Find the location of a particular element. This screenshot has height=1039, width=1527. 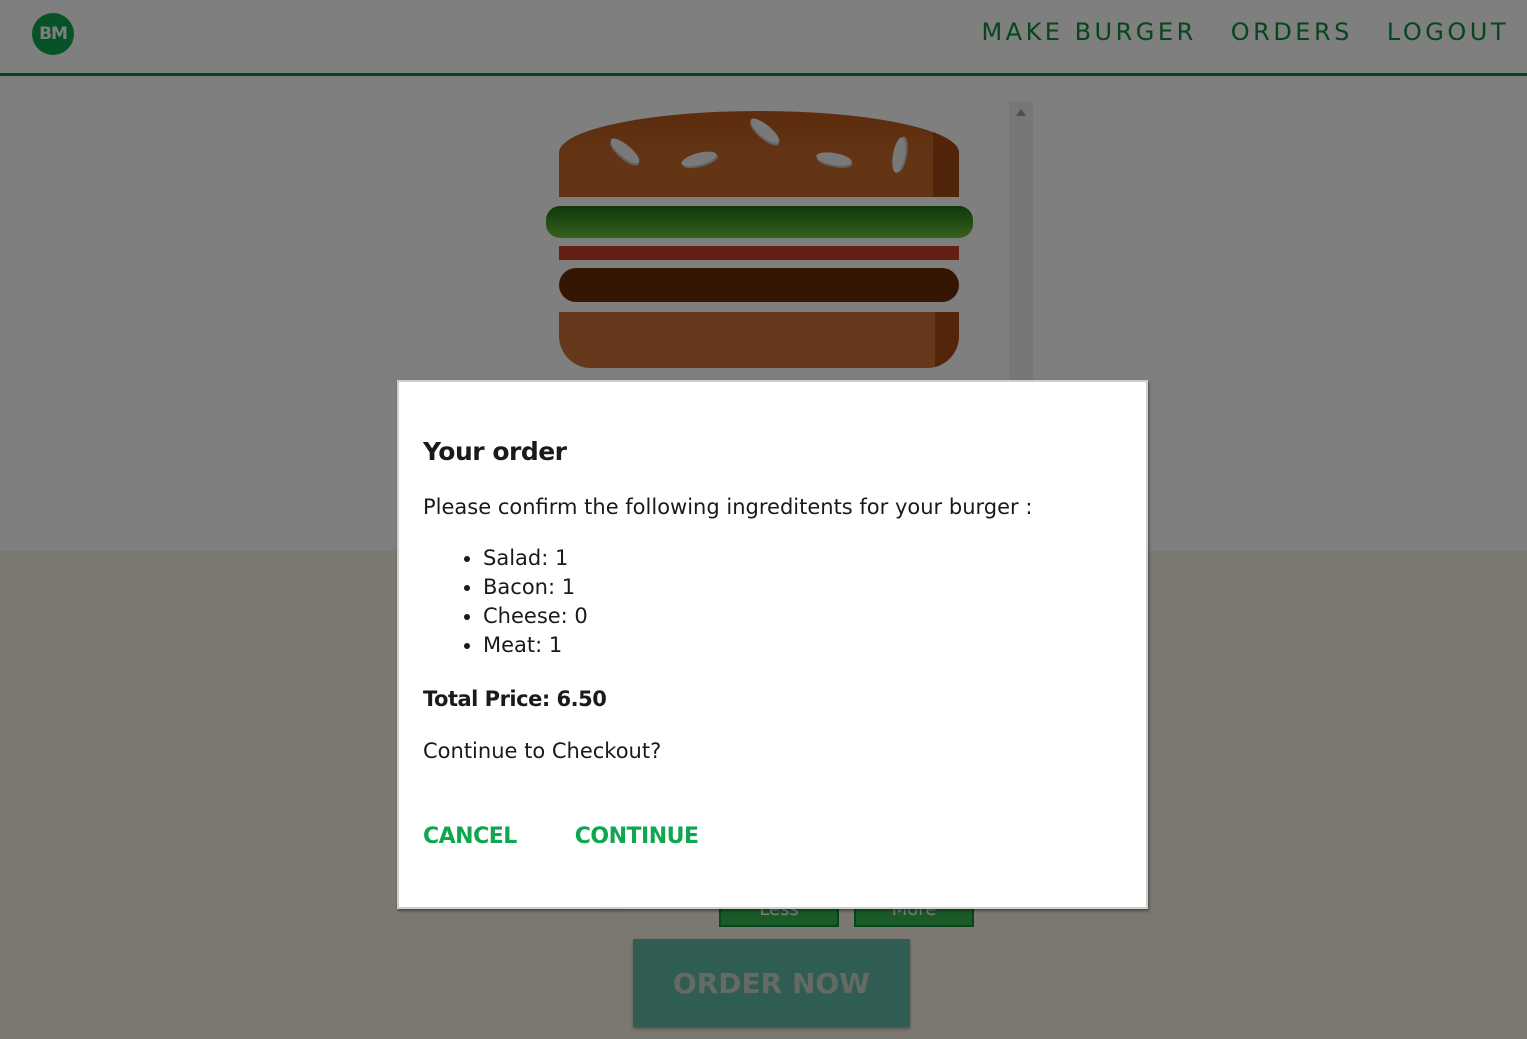

cancel-button: CANCEL is located at coordinates (470, 837).